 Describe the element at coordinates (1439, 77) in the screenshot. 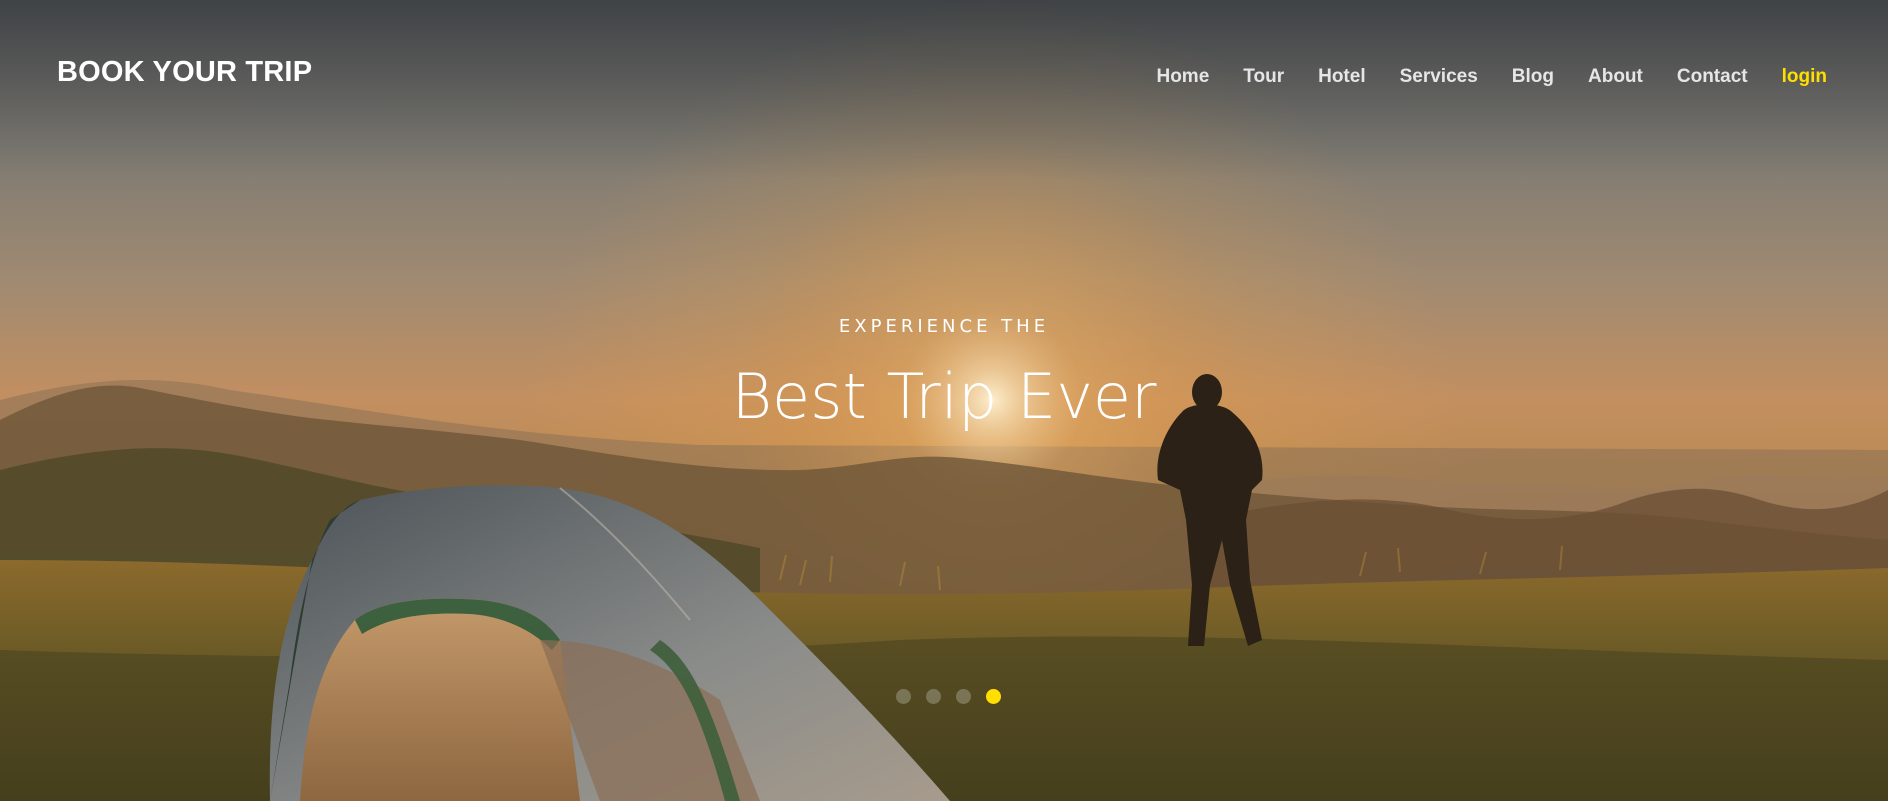

I see `nav-services: Services` at that location.